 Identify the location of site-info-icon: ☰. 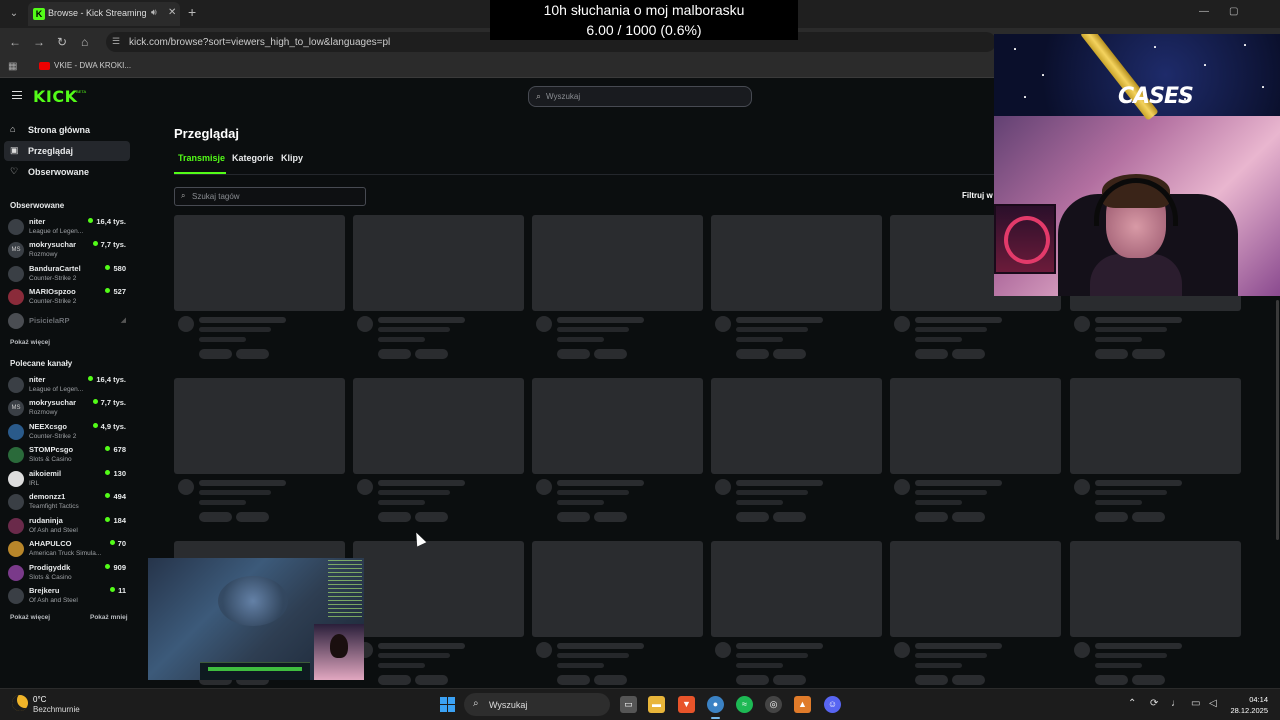
(116, 41).